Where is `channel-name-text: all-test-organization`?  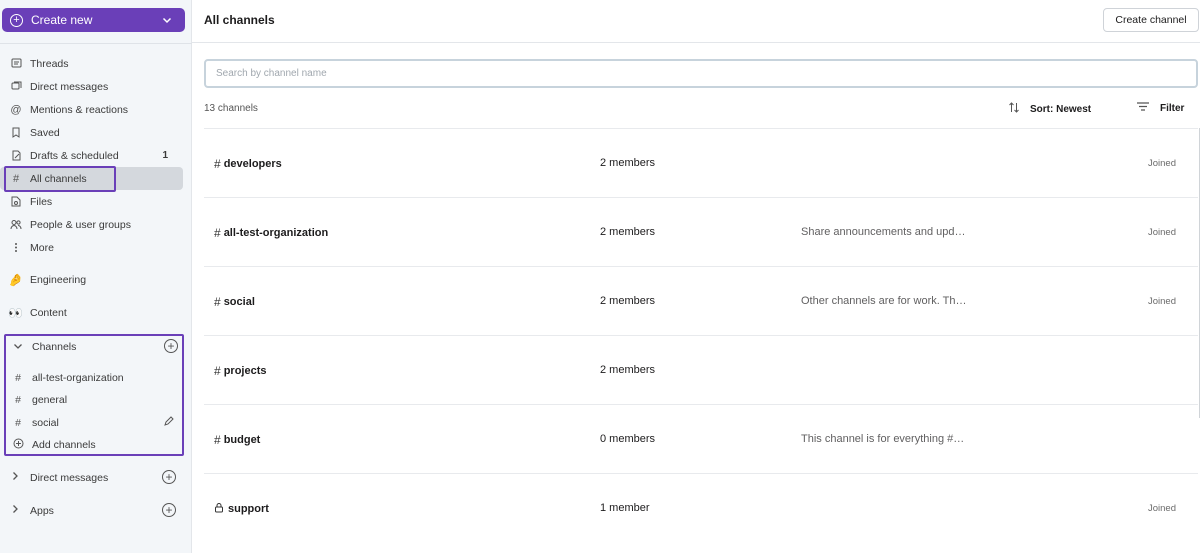 channel-name-text: all-test-organization is located at coordinates (276, 233).